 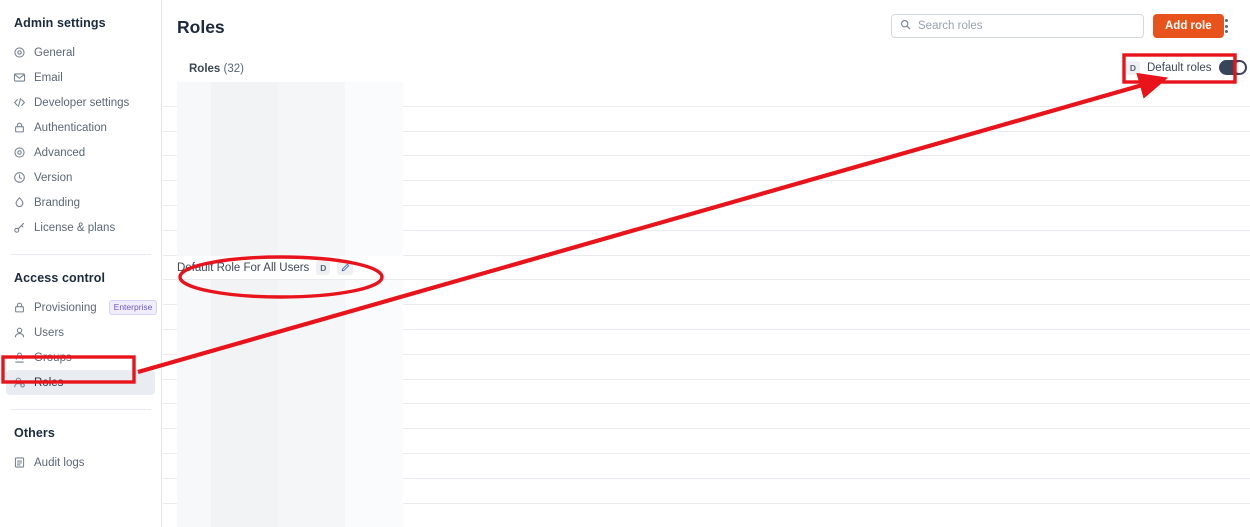 What do you see at coordinates (201, 27) in the screenshot?
I see `page-title: Roles` at bounding box center [201, 27].